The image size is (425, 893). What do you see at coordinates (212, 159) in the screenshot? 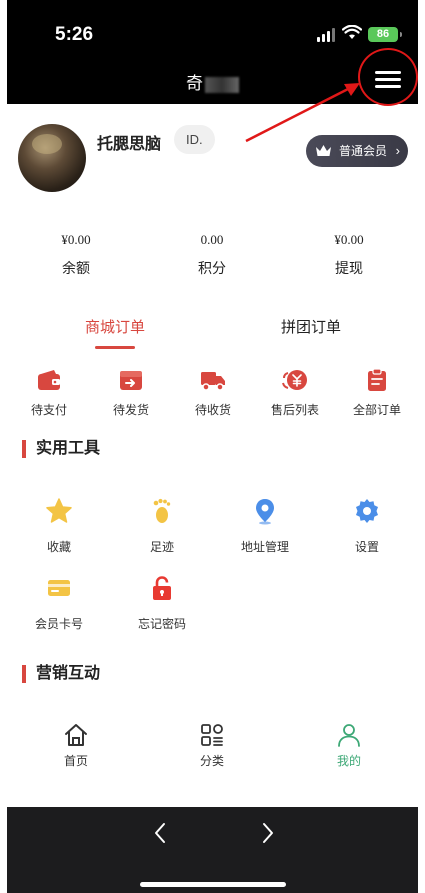
I see `profile-header: 托腮思脑 ID. 普通会员 ›` at bounding box center [212, 159].